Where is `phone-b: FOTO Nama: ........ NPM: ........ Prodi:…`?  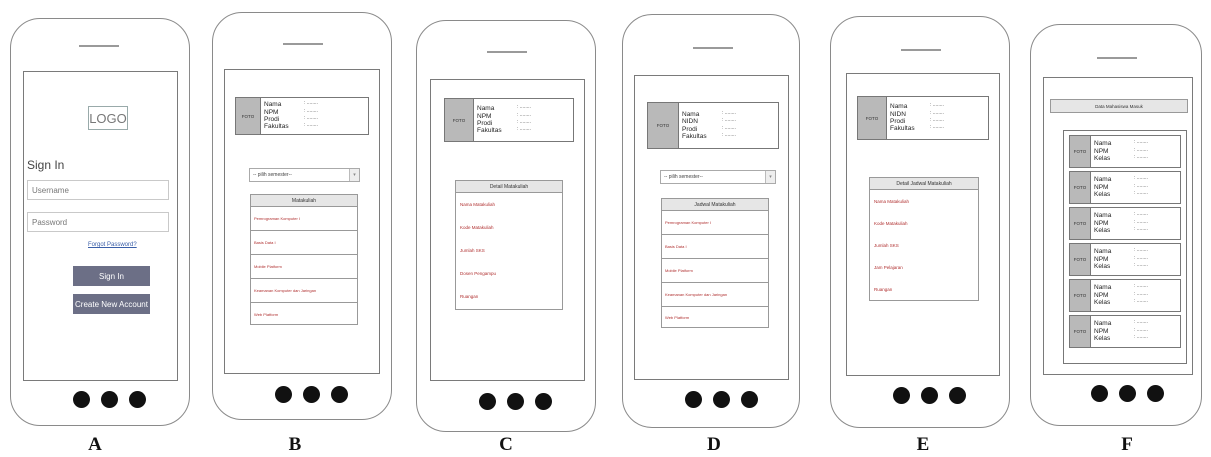 phone-b: FOTO Nama: ........ NPM: ........ Prodi:… is located at coordinates (302, 216).